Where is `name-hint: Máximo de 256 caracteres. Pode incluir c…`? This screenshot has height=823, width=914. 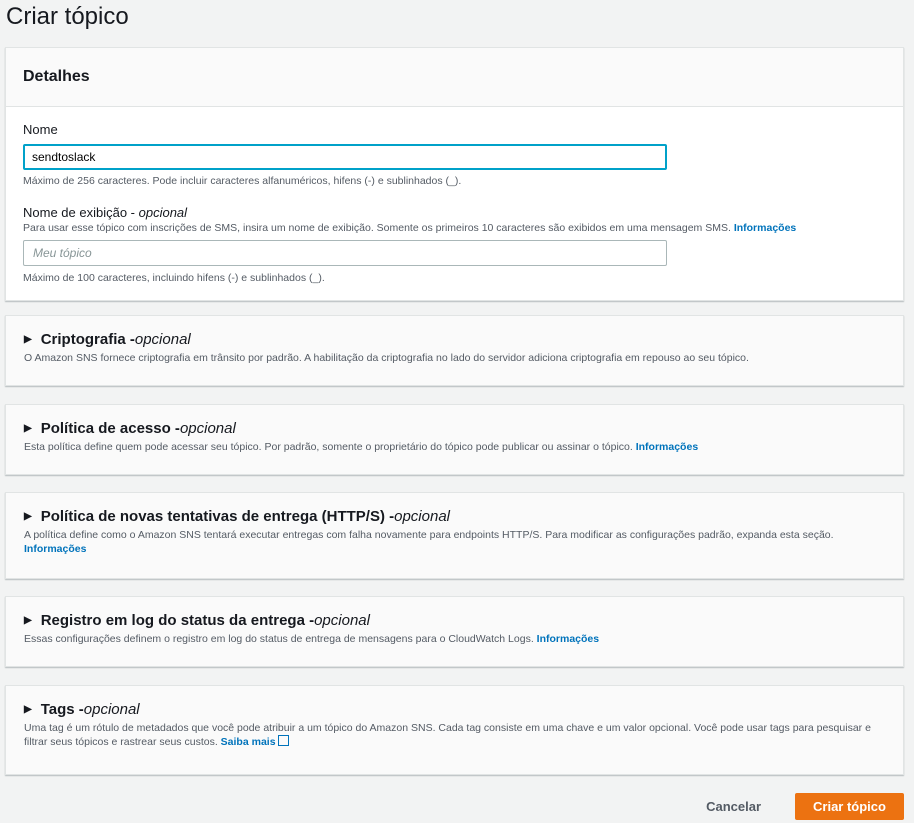 name-hint: Máximo de 256 caracteres. Pode incluir c… is located at coordinates (242, 181).